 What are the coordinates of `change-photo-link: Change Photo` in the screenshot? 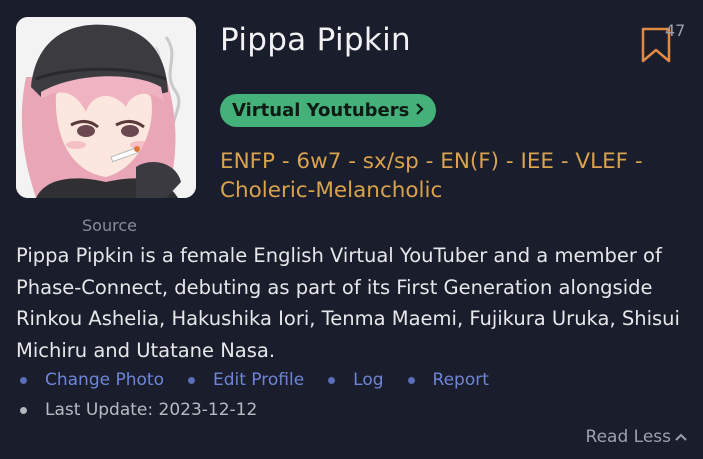 It's located at (104, 380).